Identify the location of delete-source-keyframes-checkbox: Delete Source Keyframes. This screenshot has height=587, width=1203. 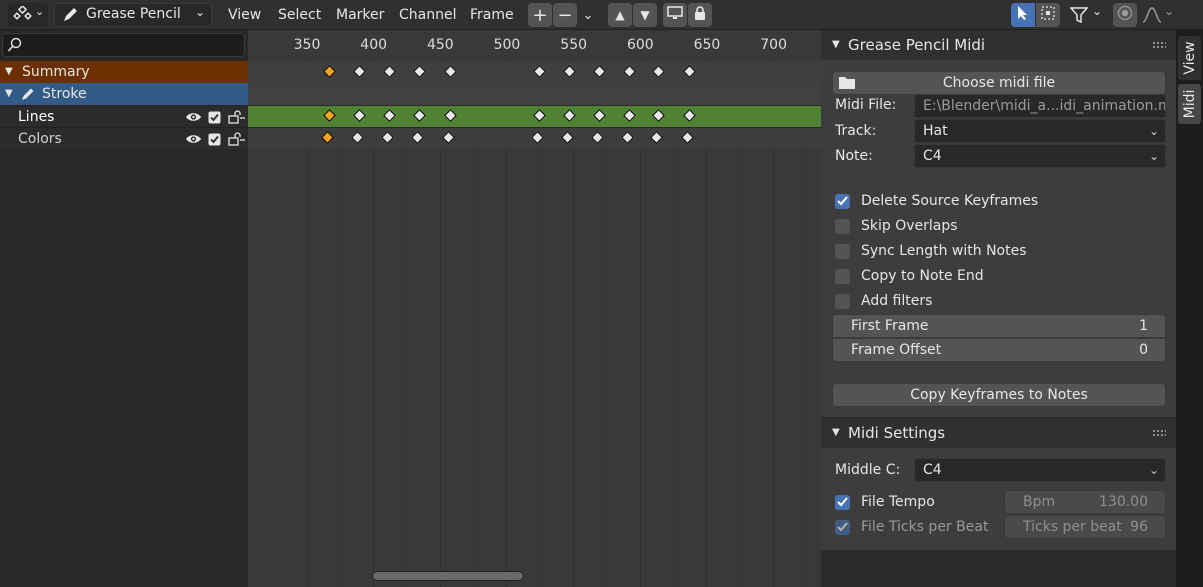
(936, 201).